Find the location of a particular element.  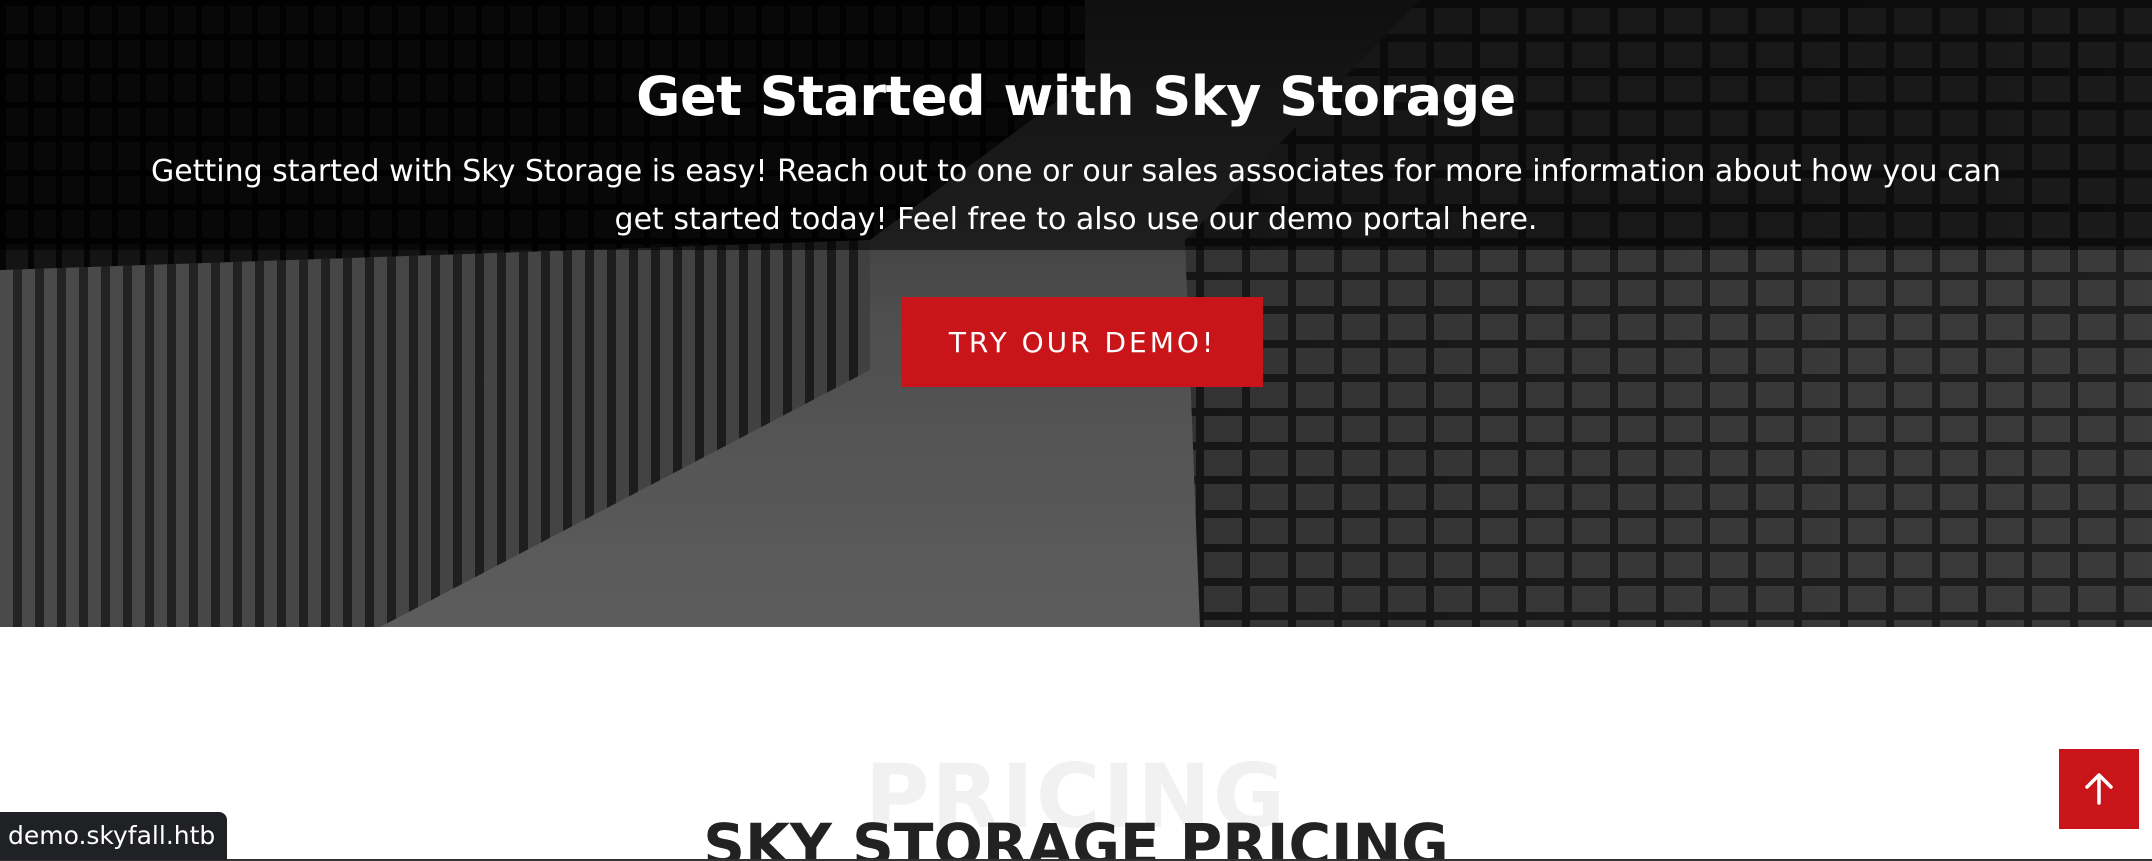

arrow-up-icon is located at coordinates (2099, 789).